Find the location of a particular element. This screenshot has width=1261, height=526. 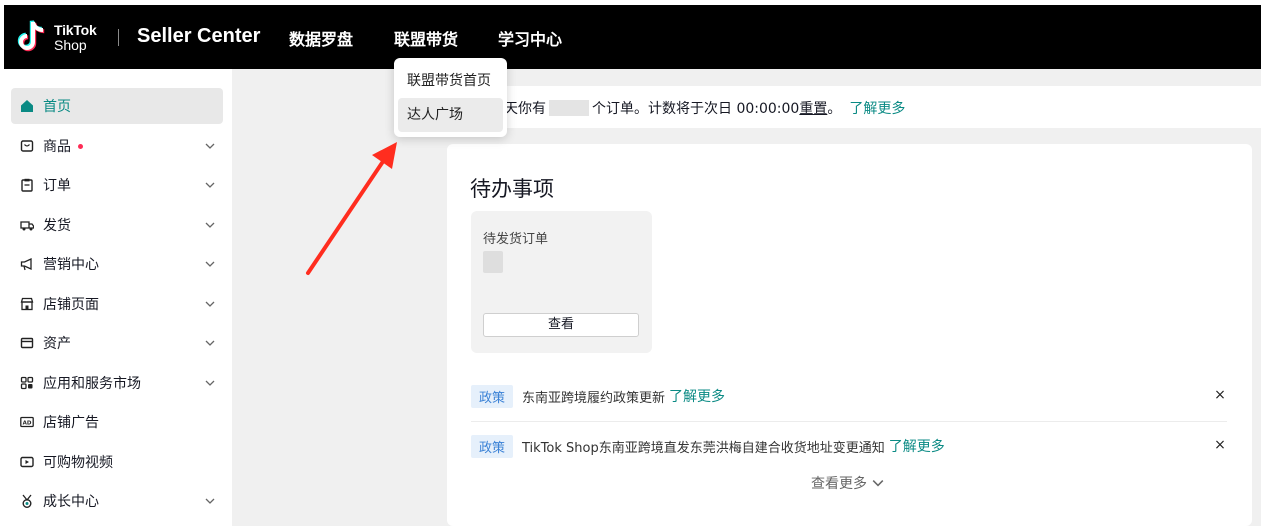

pending-shipment-title: 待发货订单 is located at coordinates (516, 239).